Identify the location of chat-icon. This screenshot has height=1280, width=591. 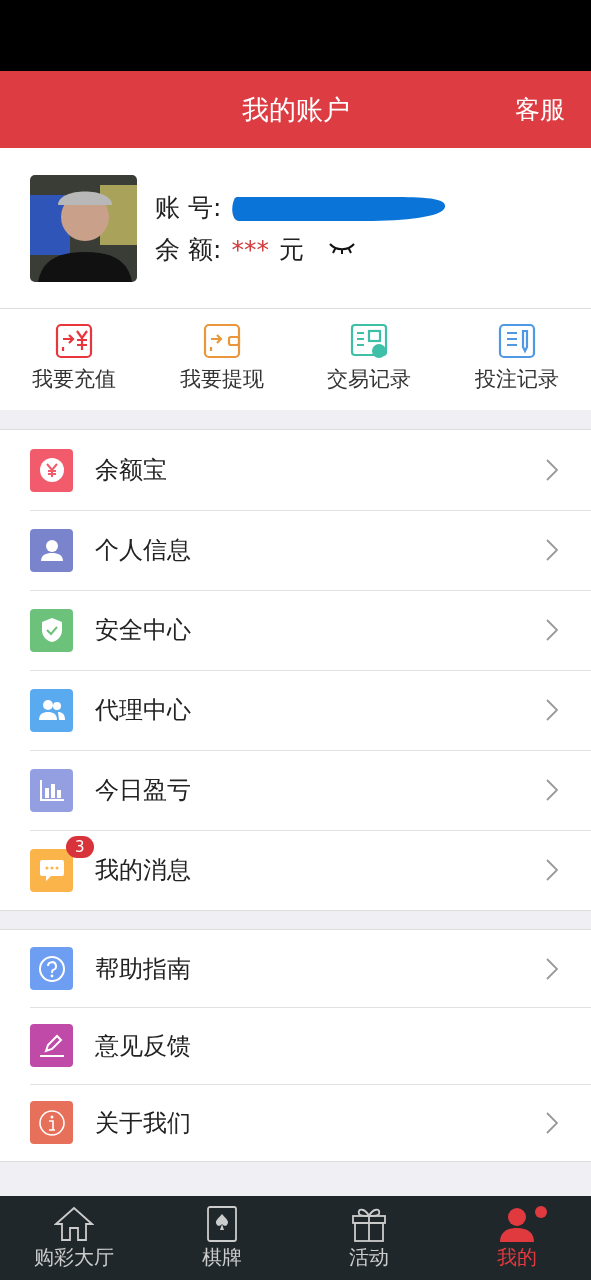
(51, 870).